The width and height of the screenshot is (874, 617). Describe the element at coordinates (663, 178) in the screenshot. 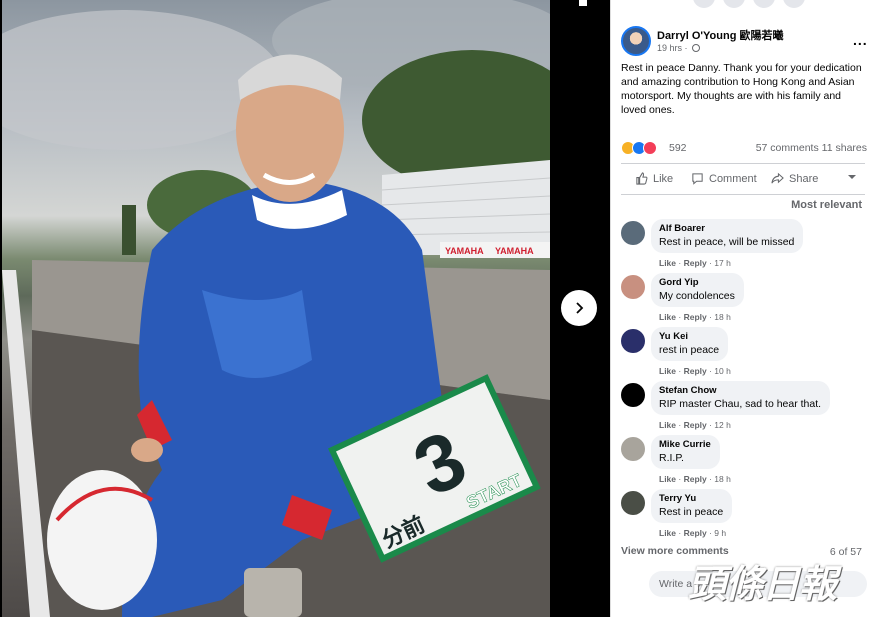

I see `like-label: Like` at that location.